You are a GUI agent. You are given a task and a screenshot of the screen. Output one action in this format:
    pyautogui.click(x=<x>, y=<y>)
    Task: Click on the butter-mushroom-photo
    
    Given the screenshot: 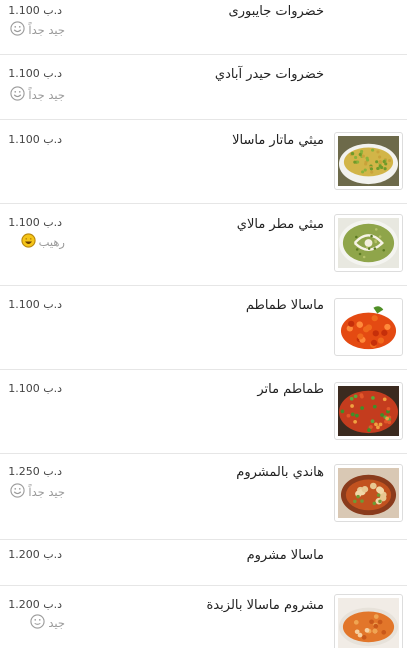 What is the action you would take?
    pyautogui.click(x=368, y=623)
    